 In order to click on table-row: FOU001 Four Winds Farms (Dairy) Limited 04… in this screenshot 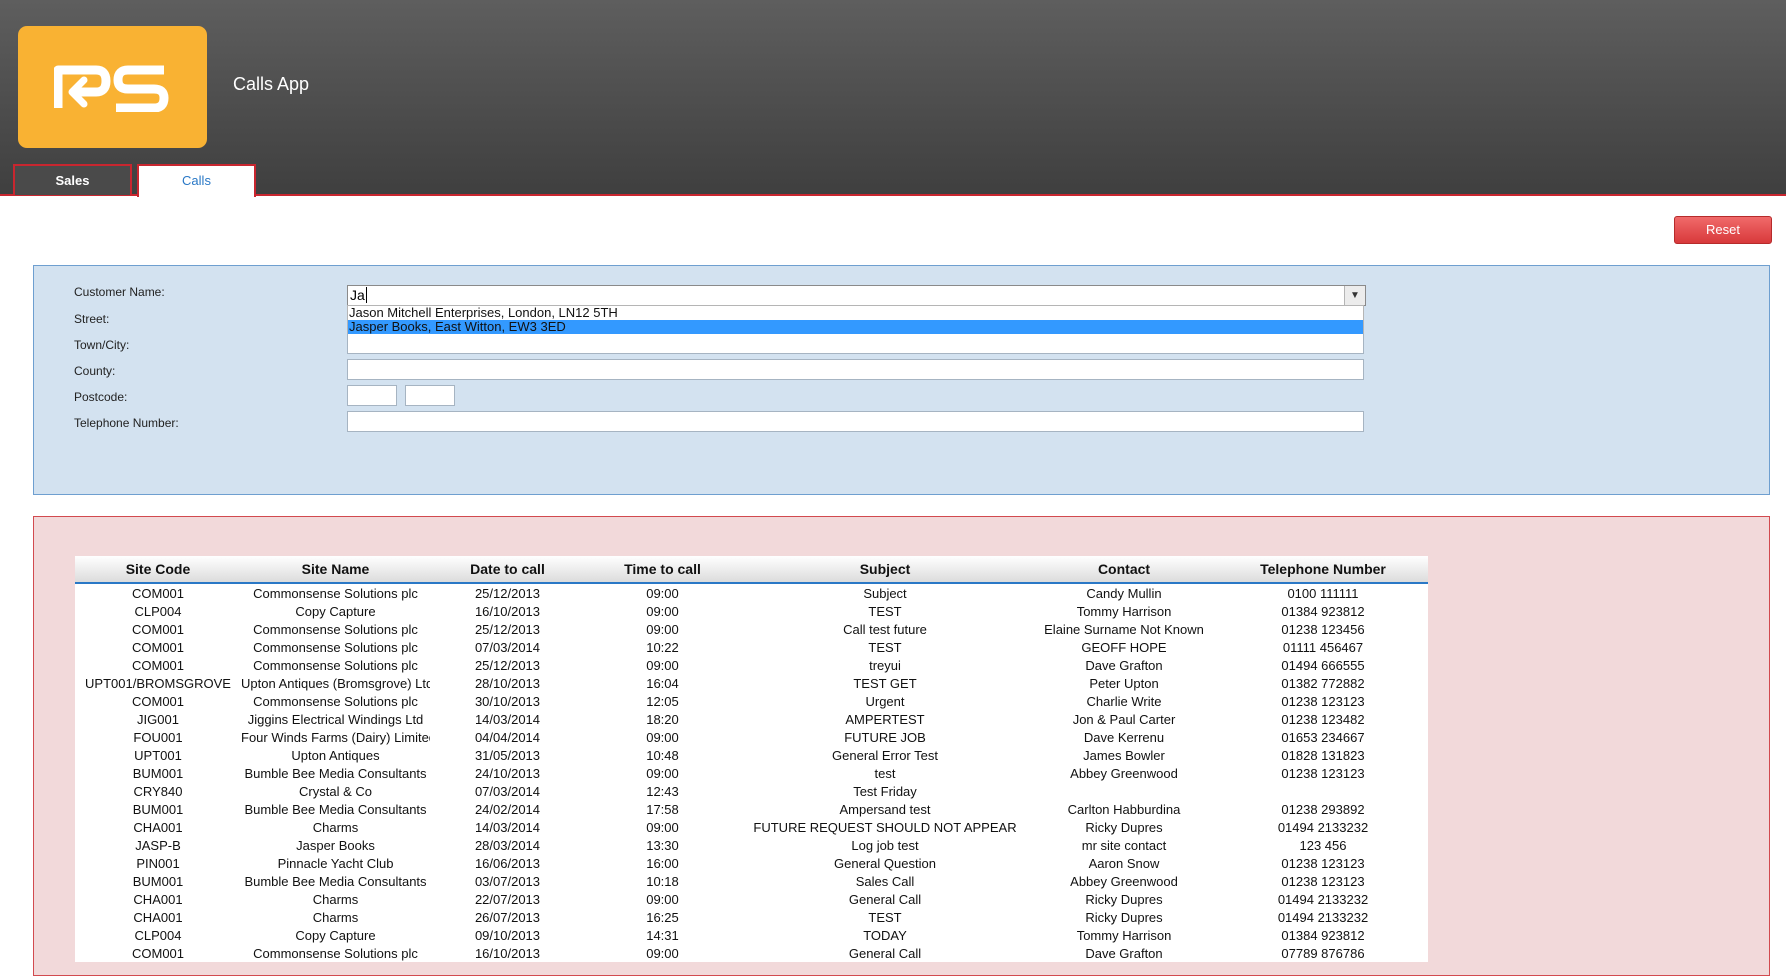, I will do `click(751, 737)`.